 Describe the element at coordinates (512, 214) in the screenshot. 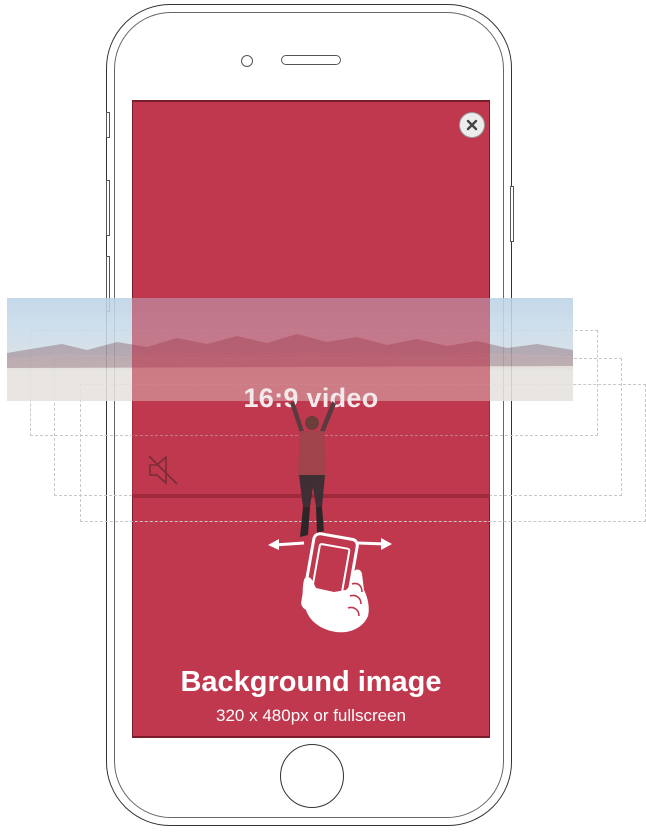

I see `power-button` at that location.